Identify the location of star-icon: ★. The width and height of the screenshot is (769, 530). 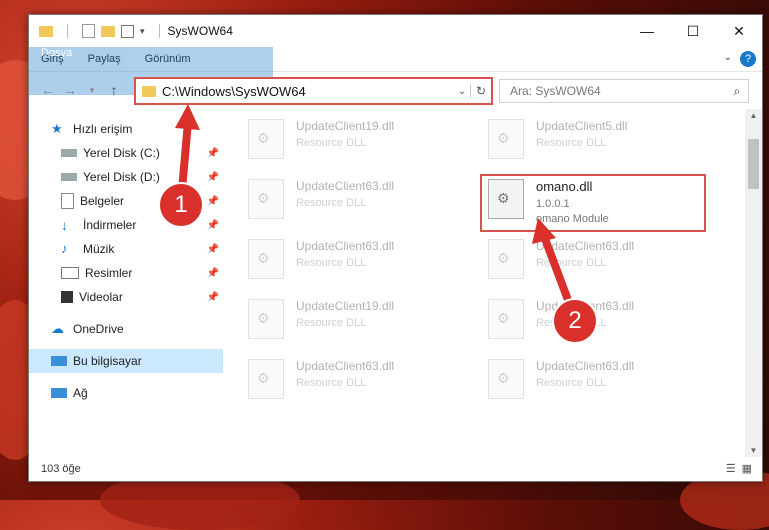
(57, 128).